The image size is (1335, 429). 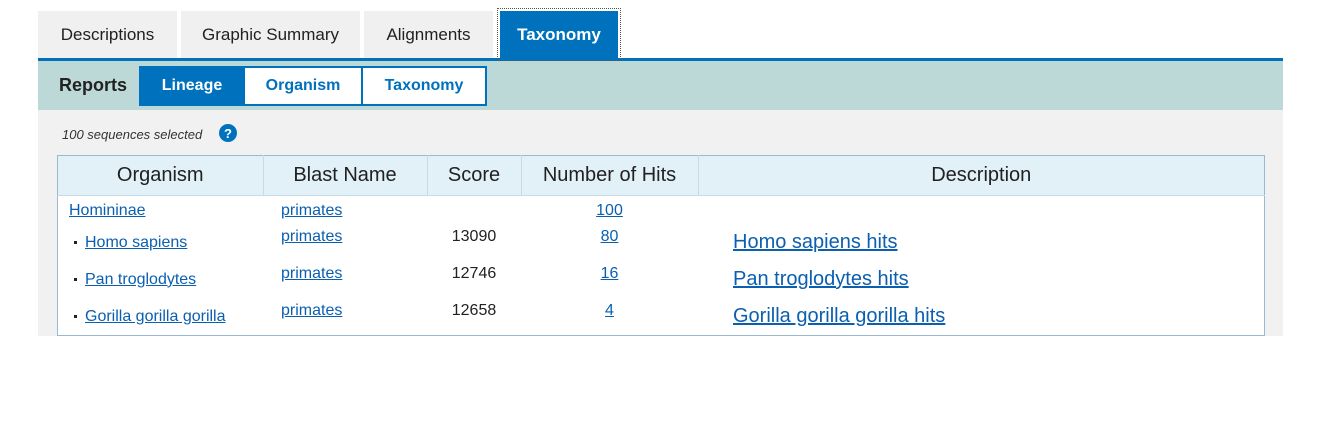 I want to click on cell-organism: Homininae, so click(x=161, y=210).